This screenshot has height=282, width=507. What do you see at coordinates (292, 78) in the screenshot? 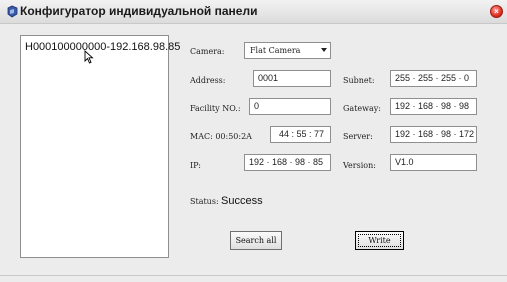
I see `address-field: 0001` at bounding box center [292, 78].